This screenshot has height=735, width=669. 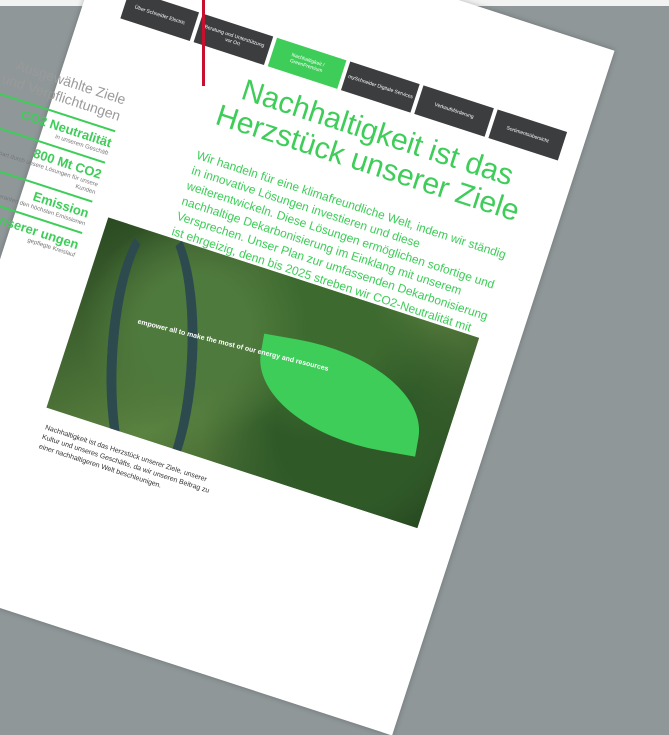 I want to click on tab-sales-promotion: Verkaufsförderung, so click(x=454, y=111).